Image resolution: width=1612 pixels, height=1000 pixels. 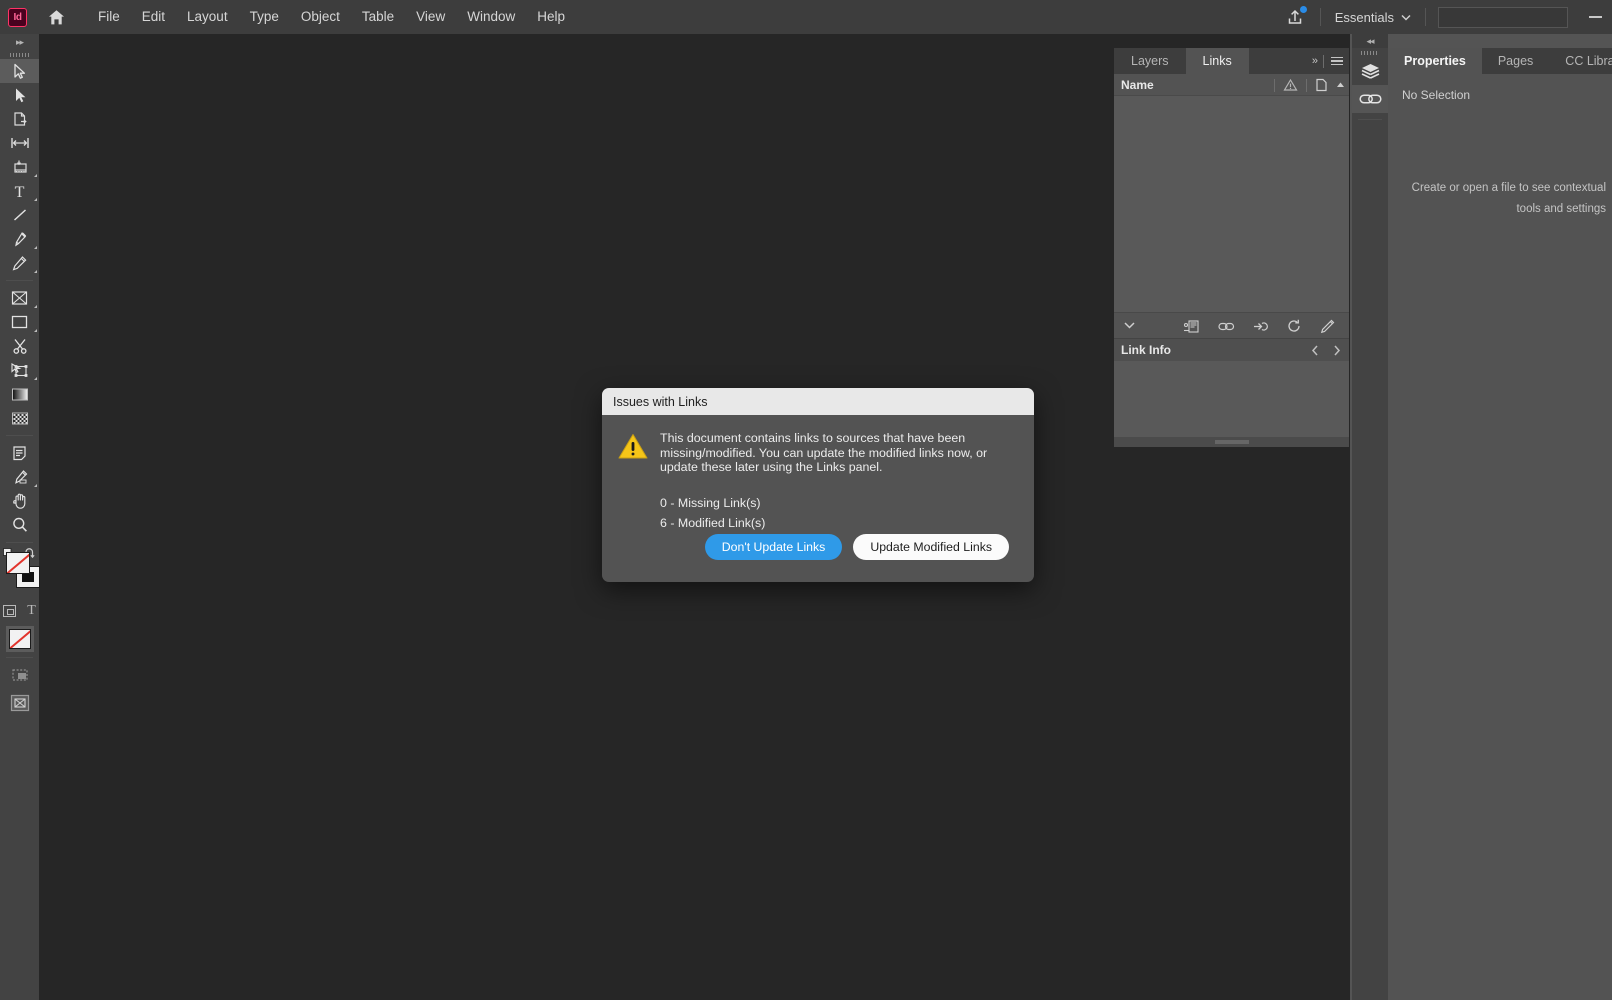 What do you see at coordinates (19, 525) in the screenshot?
I see `zoom-tool` at bounding box center [19, 525].